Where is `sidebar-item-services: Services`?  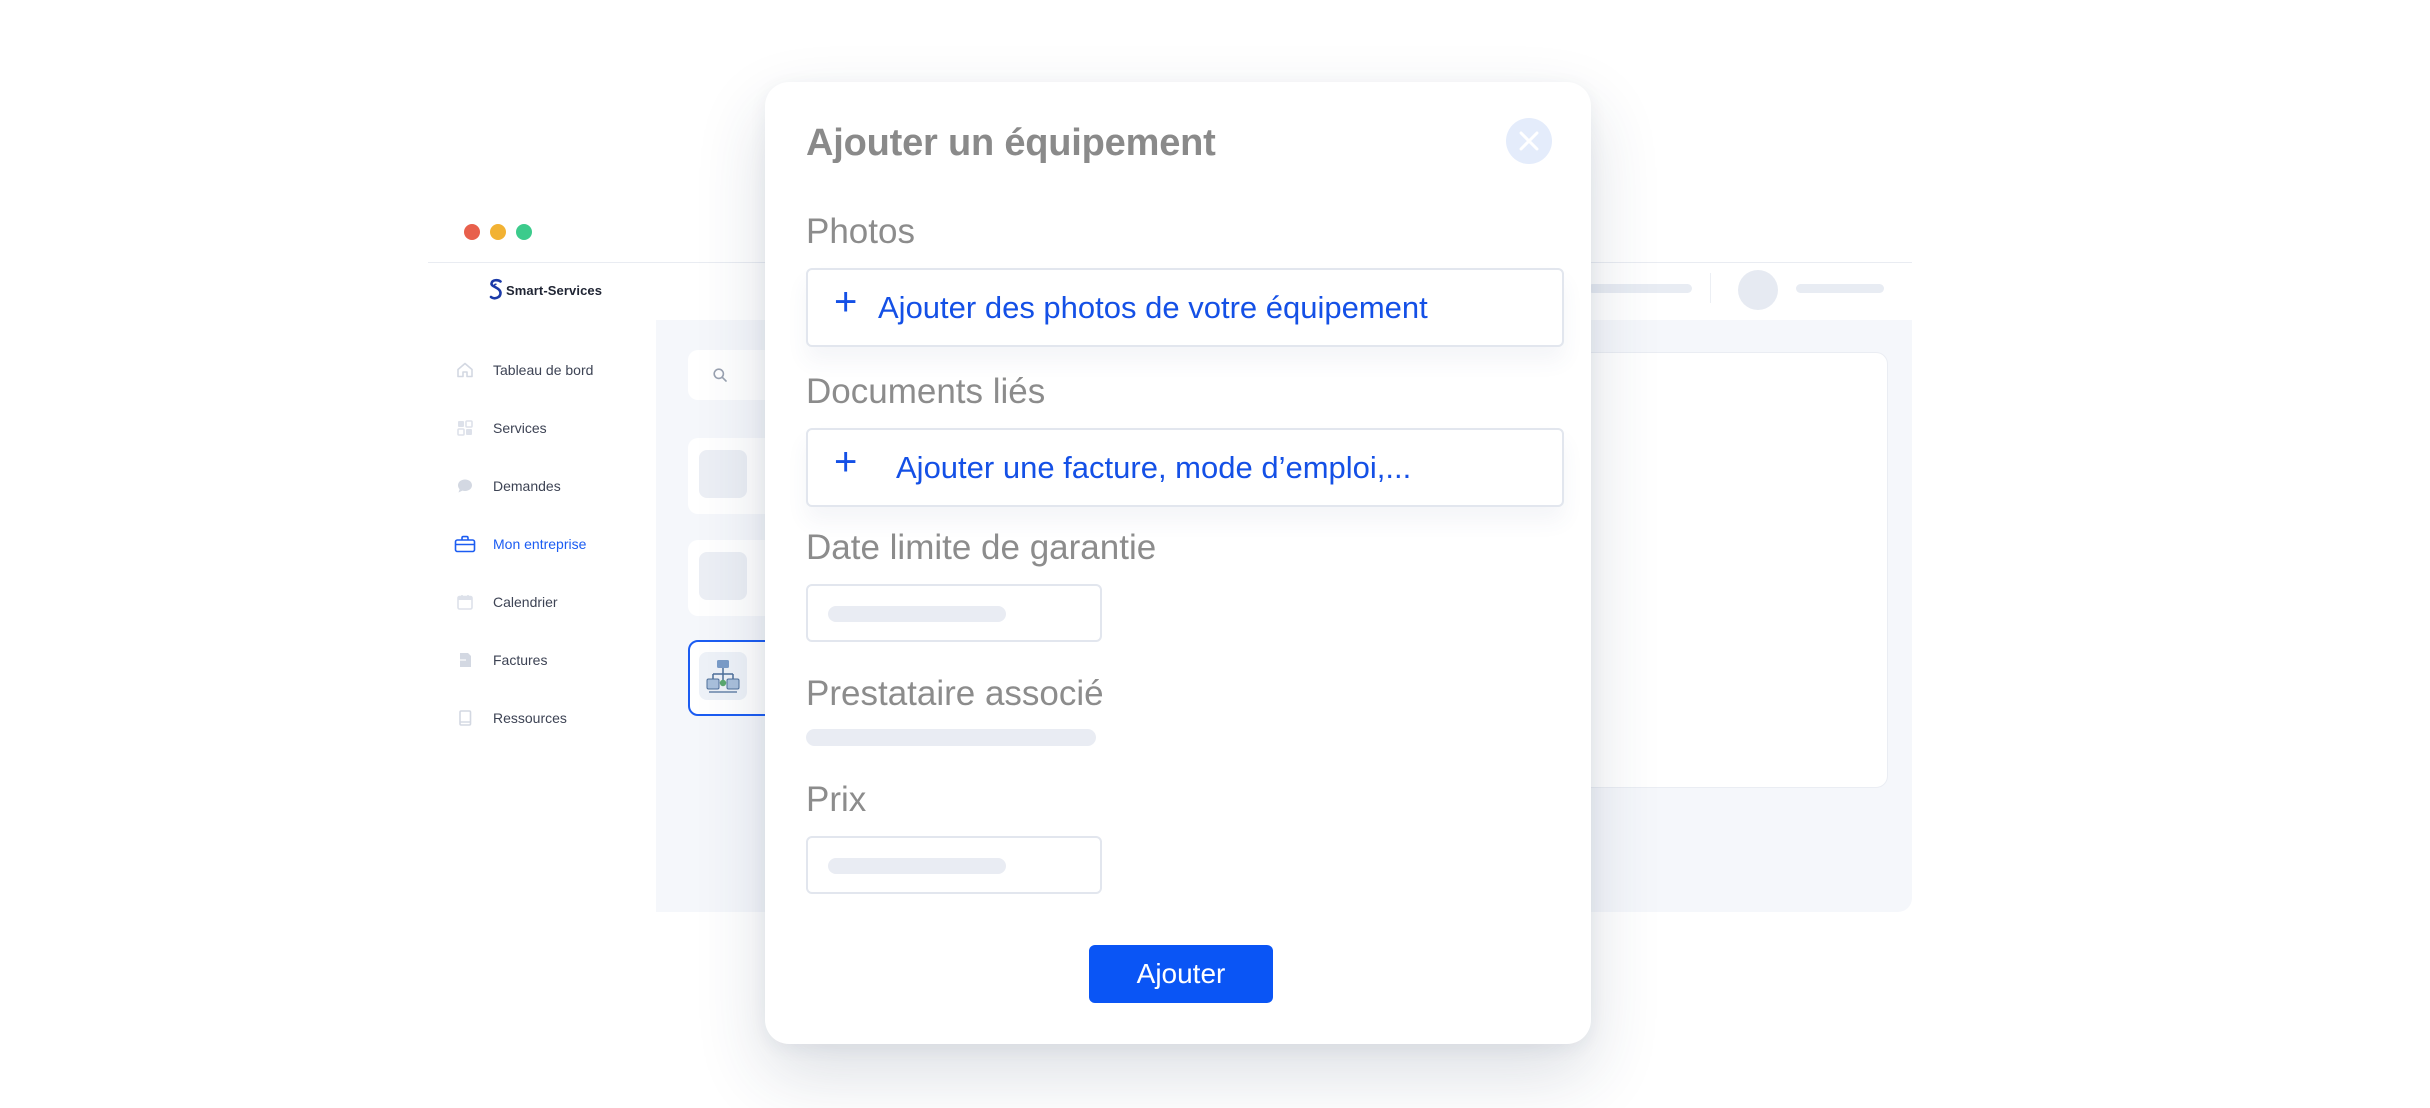
sidebar-item-services: Services is located at coordinates (500, 428).